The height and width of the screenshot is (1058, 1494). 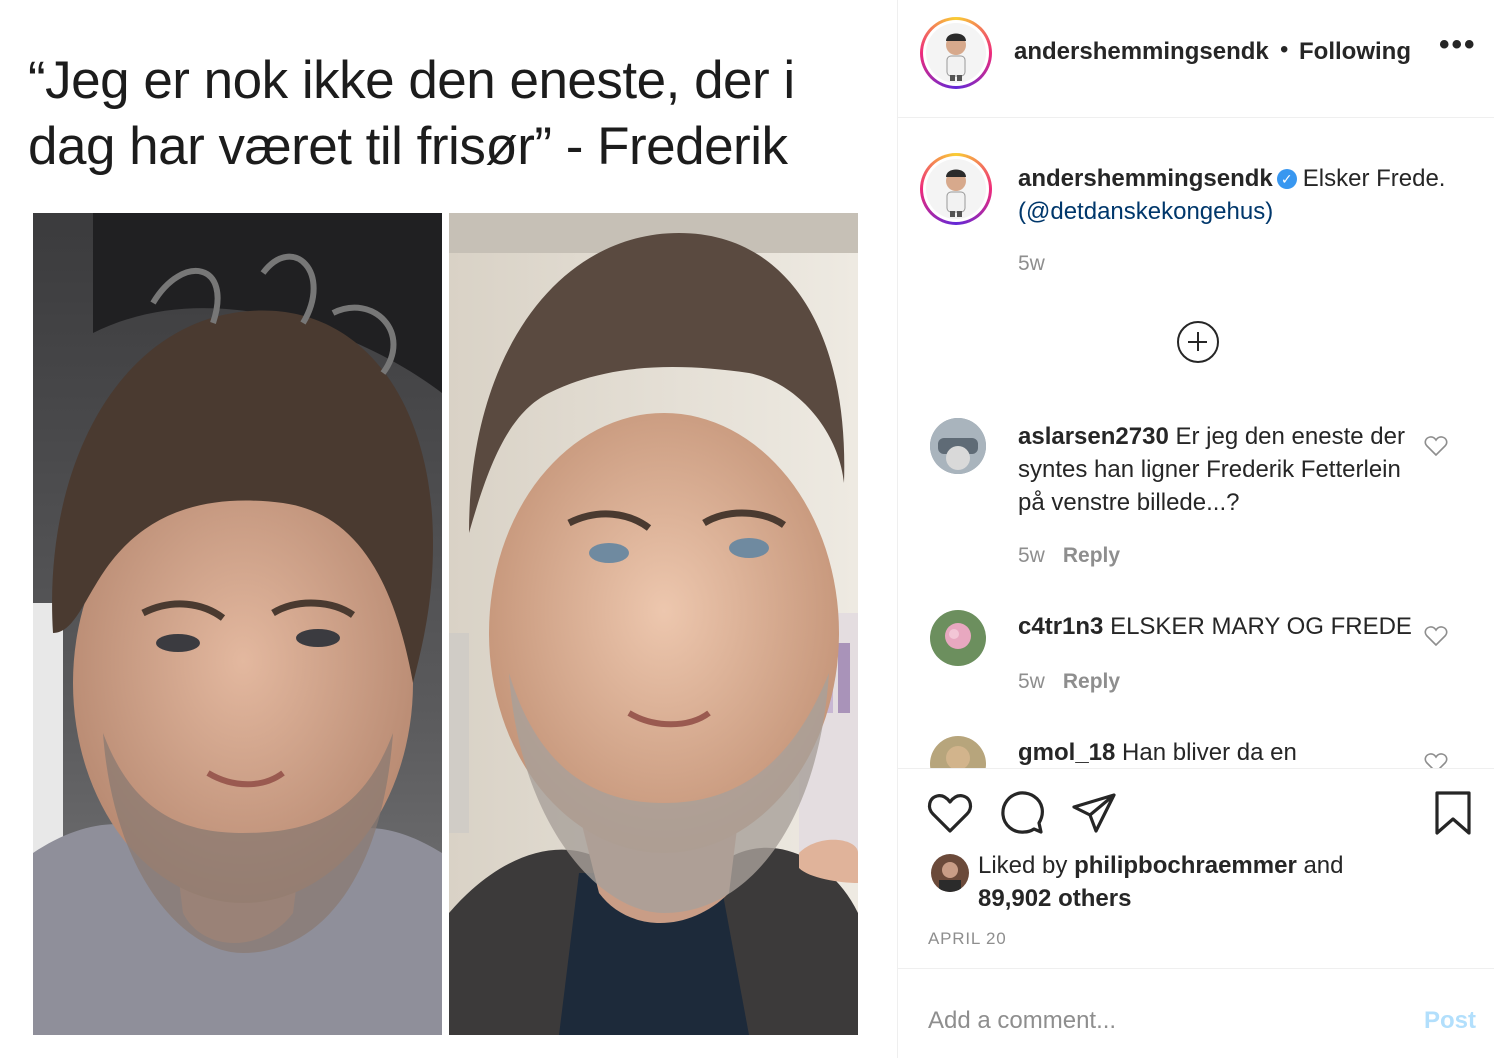 I want to click on liker-username-link: philipbochraemmer, so click(x=1185, y=865).